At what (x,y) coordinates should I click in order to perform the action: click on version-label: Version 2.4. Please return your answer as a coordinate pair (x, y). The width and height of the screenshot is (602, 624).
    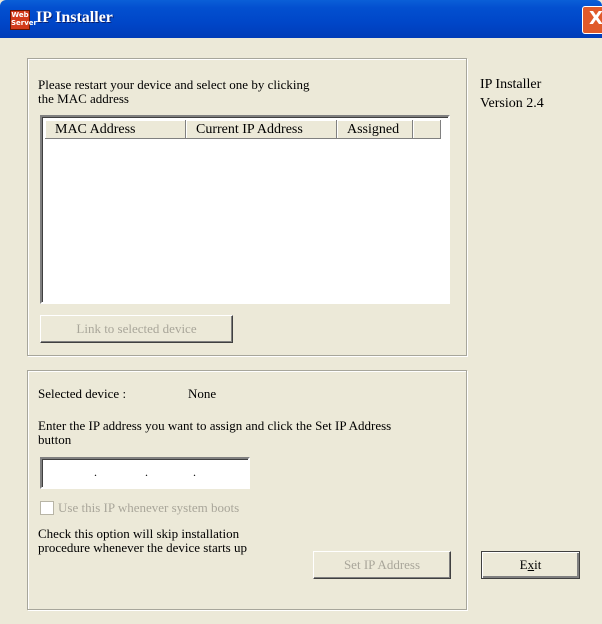
    Looking at the image, I should click on (512, 103).